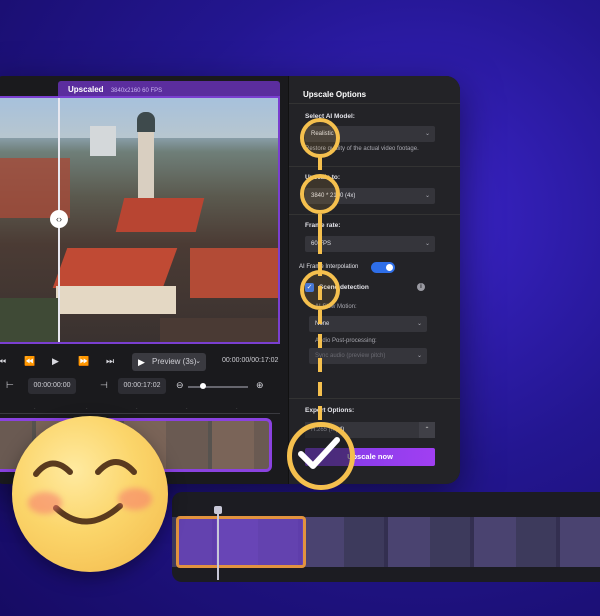 The width and height of the screenshot is (600, 616). What do you see at coordinates (370, 244) in the screenshot?
I see `frame-rate-select: 60 FPS ⌄` at bounding box center [370, 244].